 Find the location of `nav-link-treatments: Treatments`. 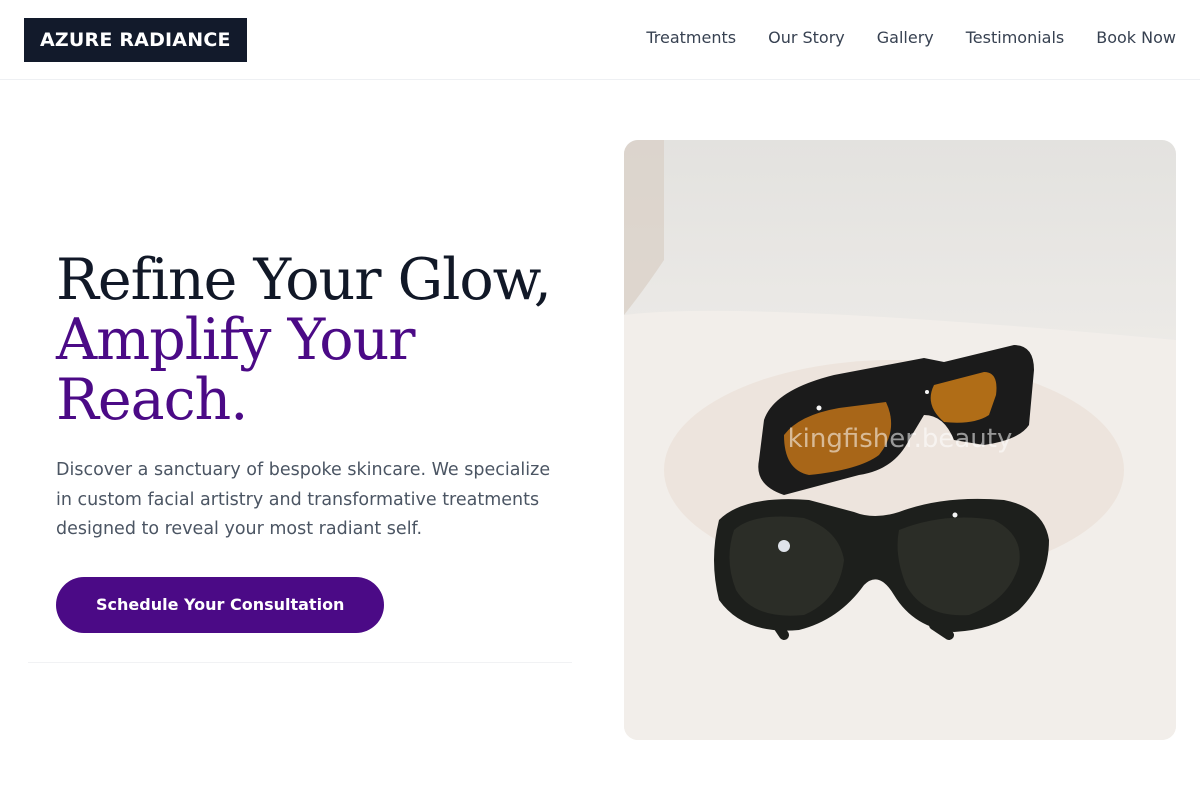

nav-link-treatments: Treatments is located at coordinates (691, 37).